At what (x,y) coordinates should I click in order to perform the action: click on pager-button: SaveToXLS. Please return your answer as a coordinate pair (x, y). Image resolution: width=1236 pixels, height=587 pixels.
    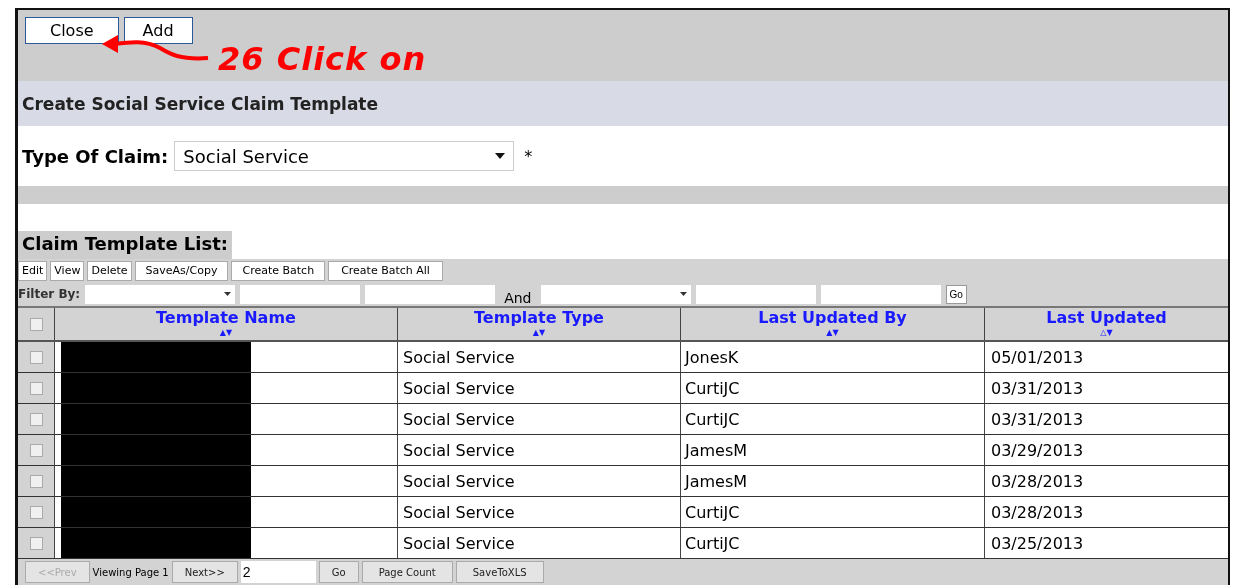
    Looking at the image, I should click on (499, 572).